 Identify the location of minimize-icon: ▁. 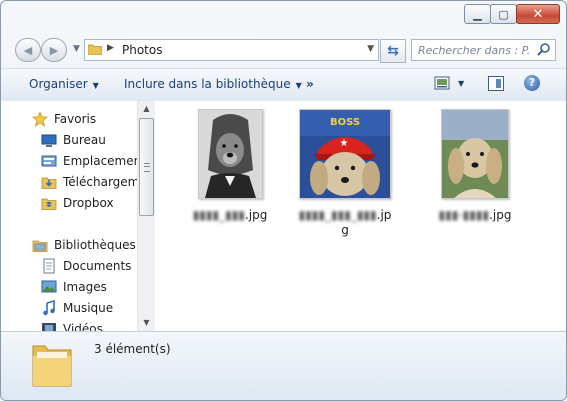
(477, 14).